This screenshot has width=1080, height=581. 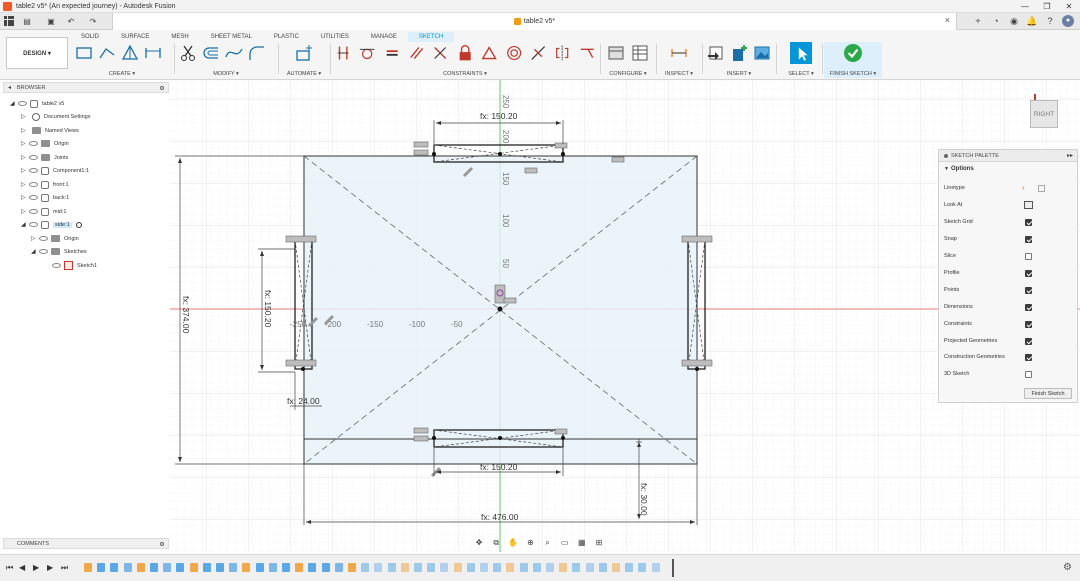 I want to click on tree-item-component1: ▷ Component1:1, so click(x=55, y=170).